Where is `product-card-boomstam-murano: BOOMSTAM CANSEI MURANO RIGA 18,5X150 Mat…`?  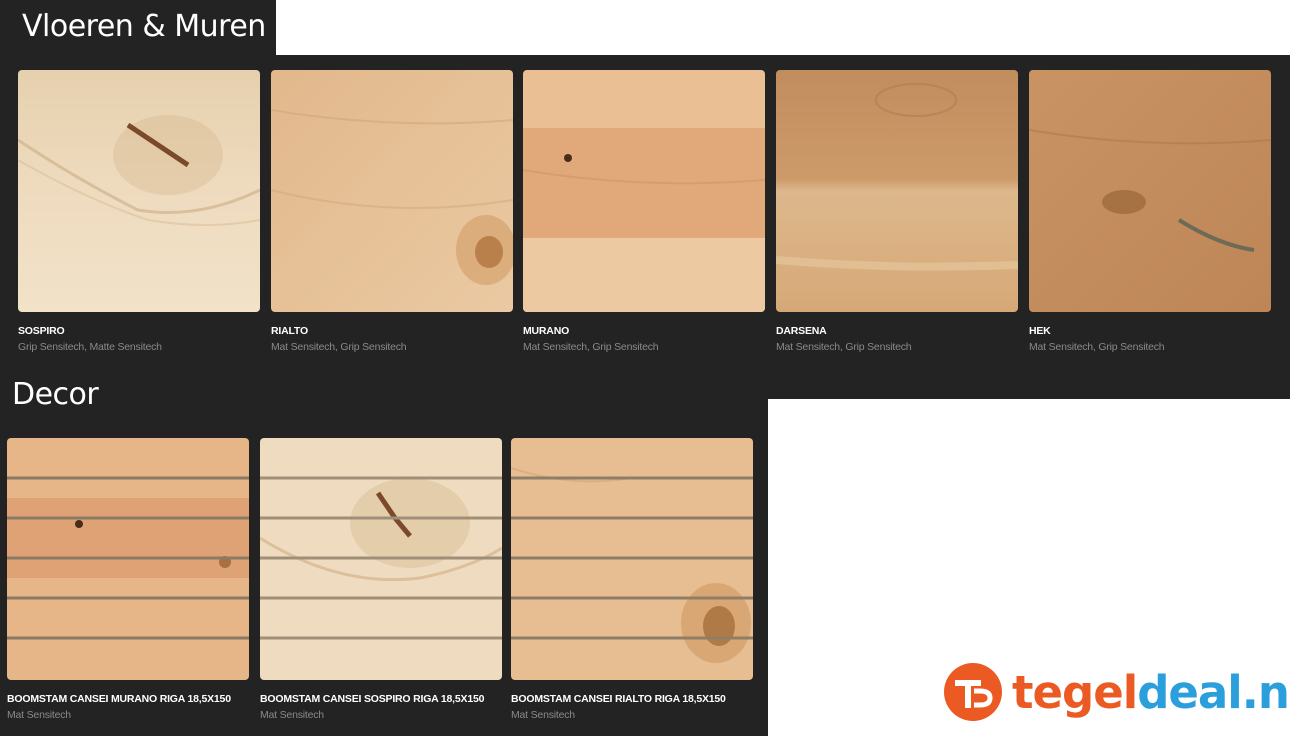
product-card-boomstam-murano: BOOMSTAM CANSEI MURANO RIGA 18,5X150 Mat… is located at coordinates (128, 579).